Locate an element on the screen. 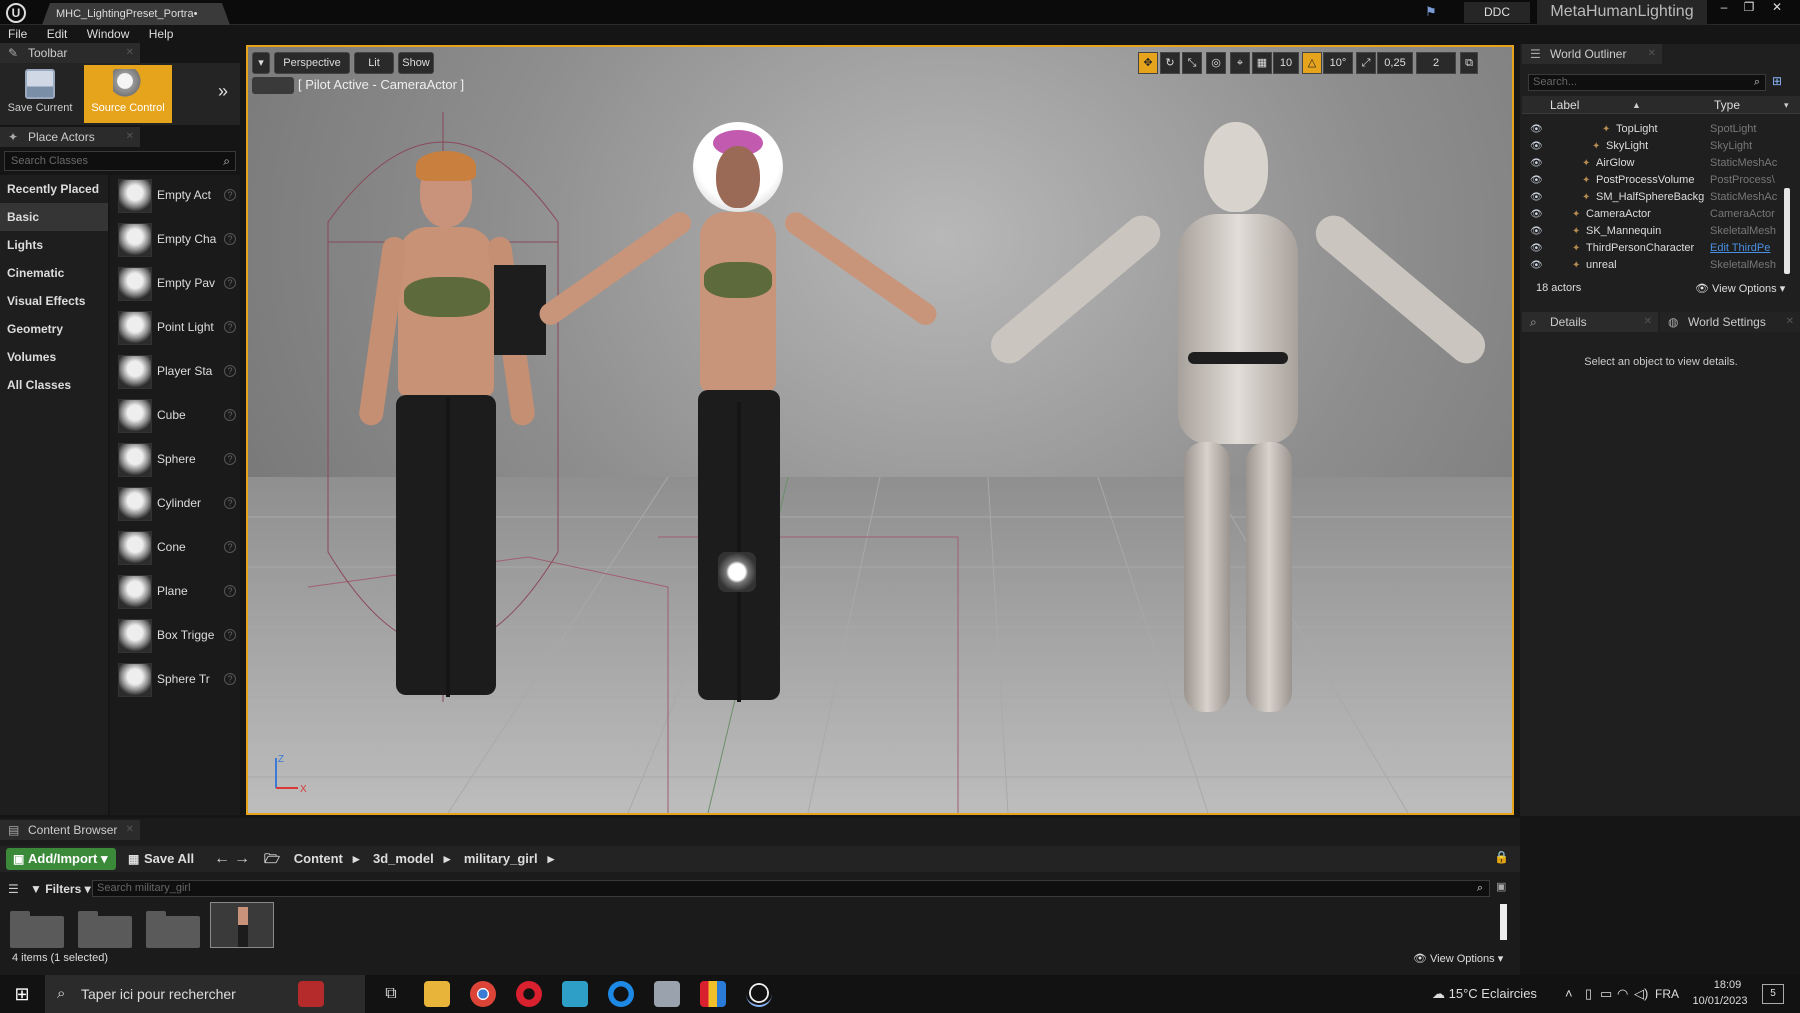 The image size is (1800, 1013). scale-snap-icon: ⤢ is located at coordinates (1366, 63).